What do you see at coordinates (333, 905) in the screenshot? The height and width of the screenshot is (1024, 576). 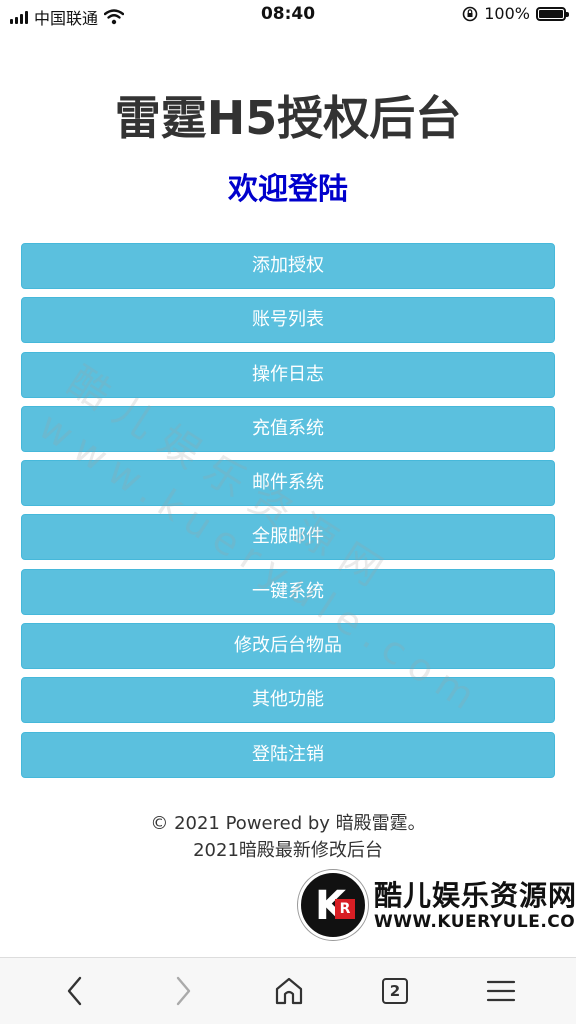 I see `logo-emblem: K R` at bounding box center [333, 905].